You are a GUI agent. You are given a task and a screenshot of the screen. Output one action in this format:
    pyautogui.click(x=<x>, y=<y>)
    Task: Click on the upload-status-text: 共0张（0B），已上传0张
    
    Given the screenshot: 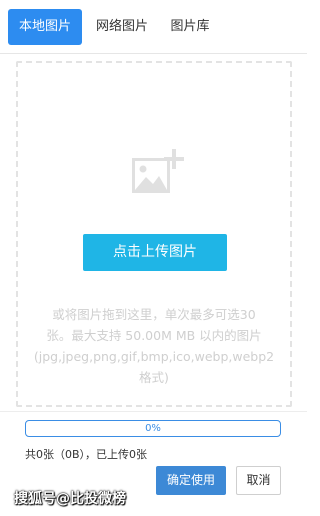 What is the action you would take?
    pyautogui.click(x=86, y=454)
    